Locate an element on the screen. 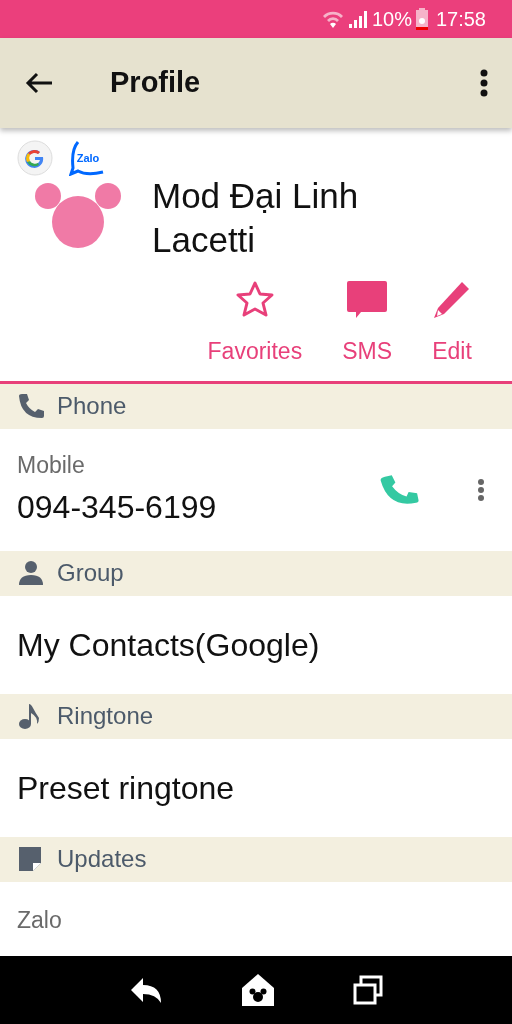 The width and height of the screenshot is (512, 1024). back-button is located at coordinates (39, 83).